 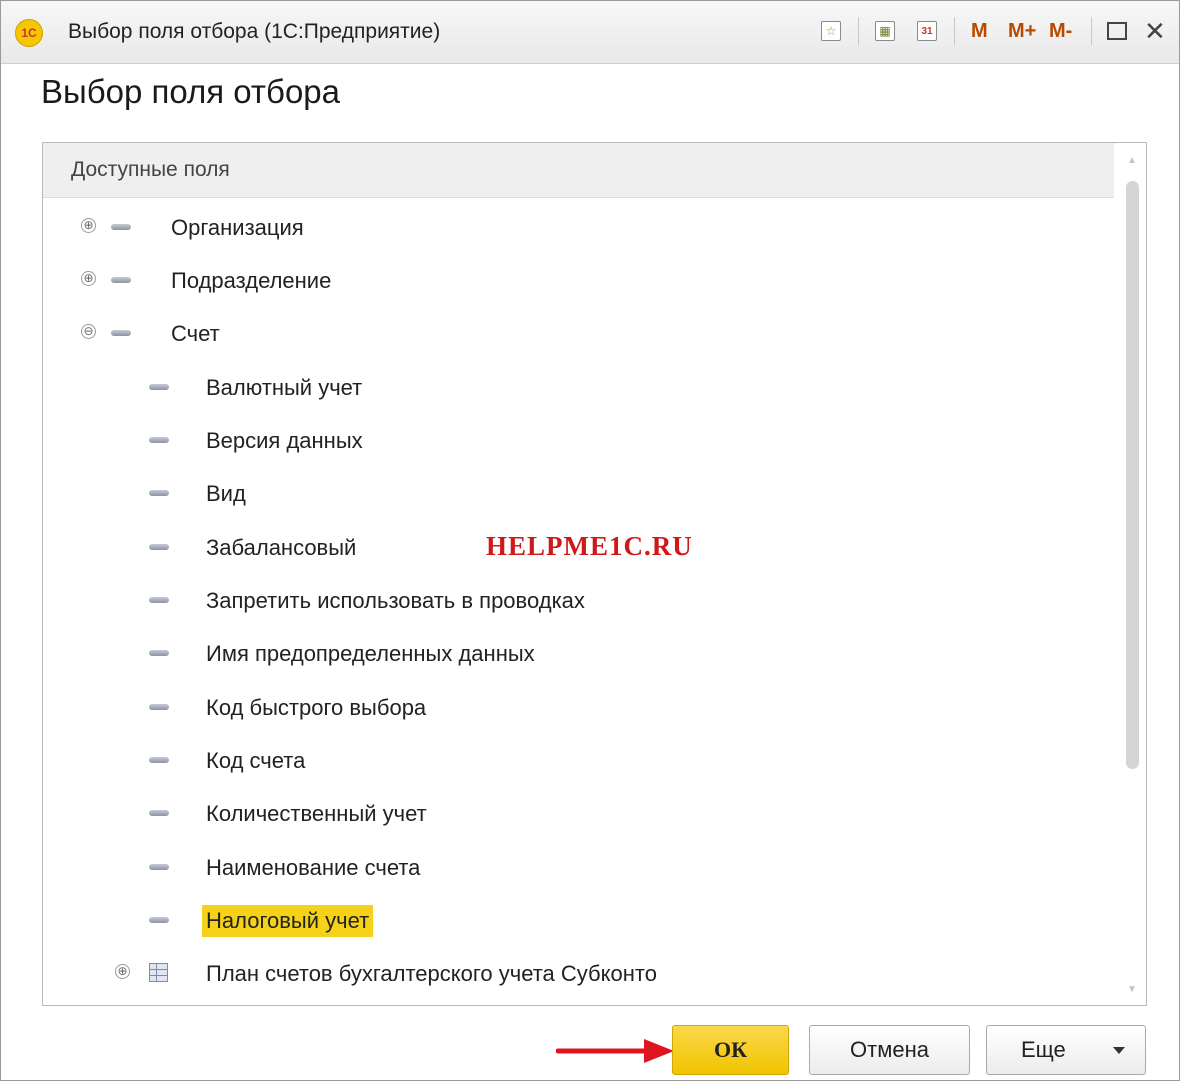 I want to click on tree-item-label: Валютный учет, so click(x=284, y=387).